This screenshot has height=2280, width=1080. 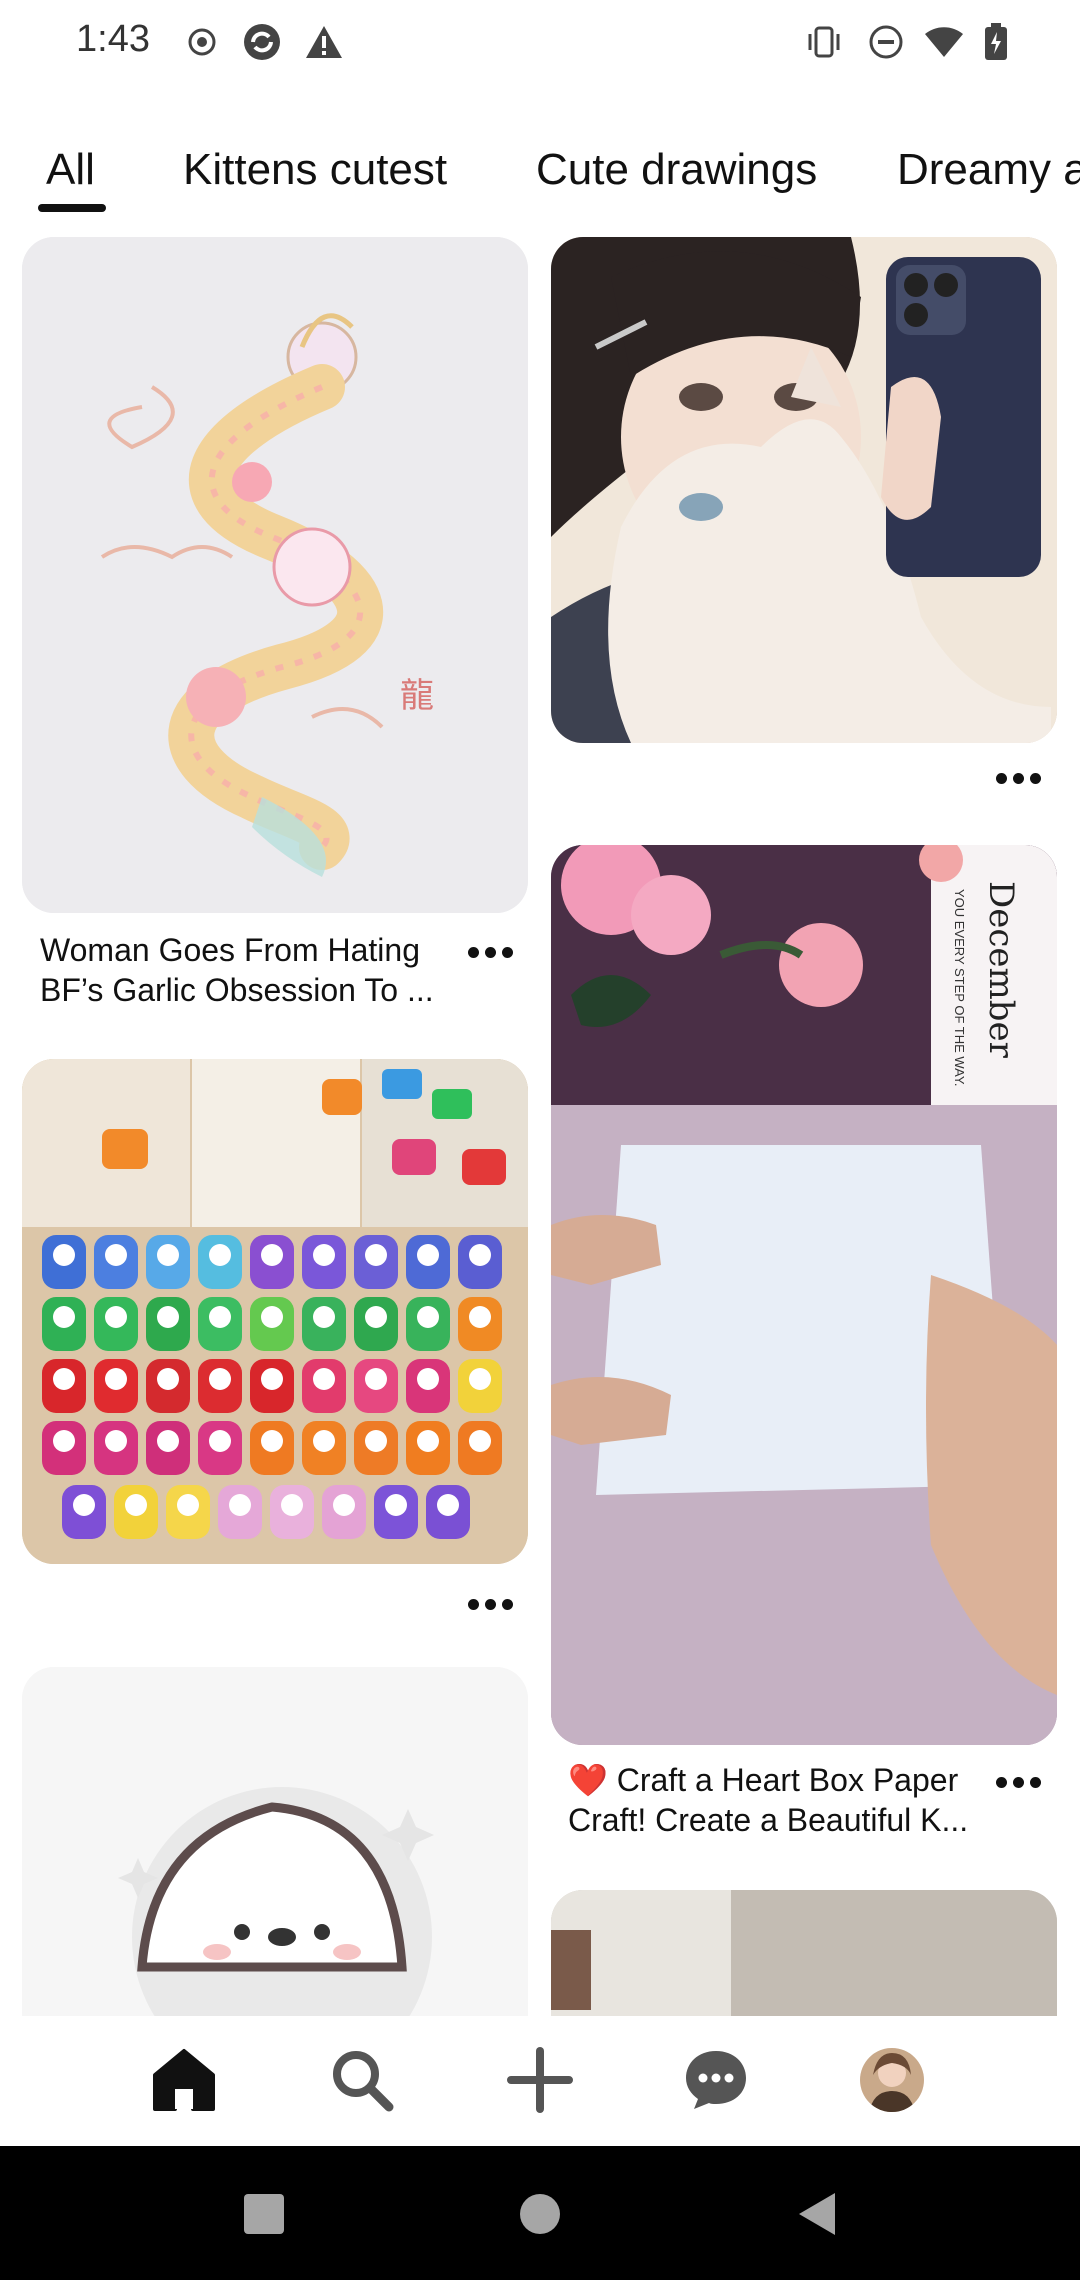 I want to click on bottom-navigation, so click(x=540, y=2081).